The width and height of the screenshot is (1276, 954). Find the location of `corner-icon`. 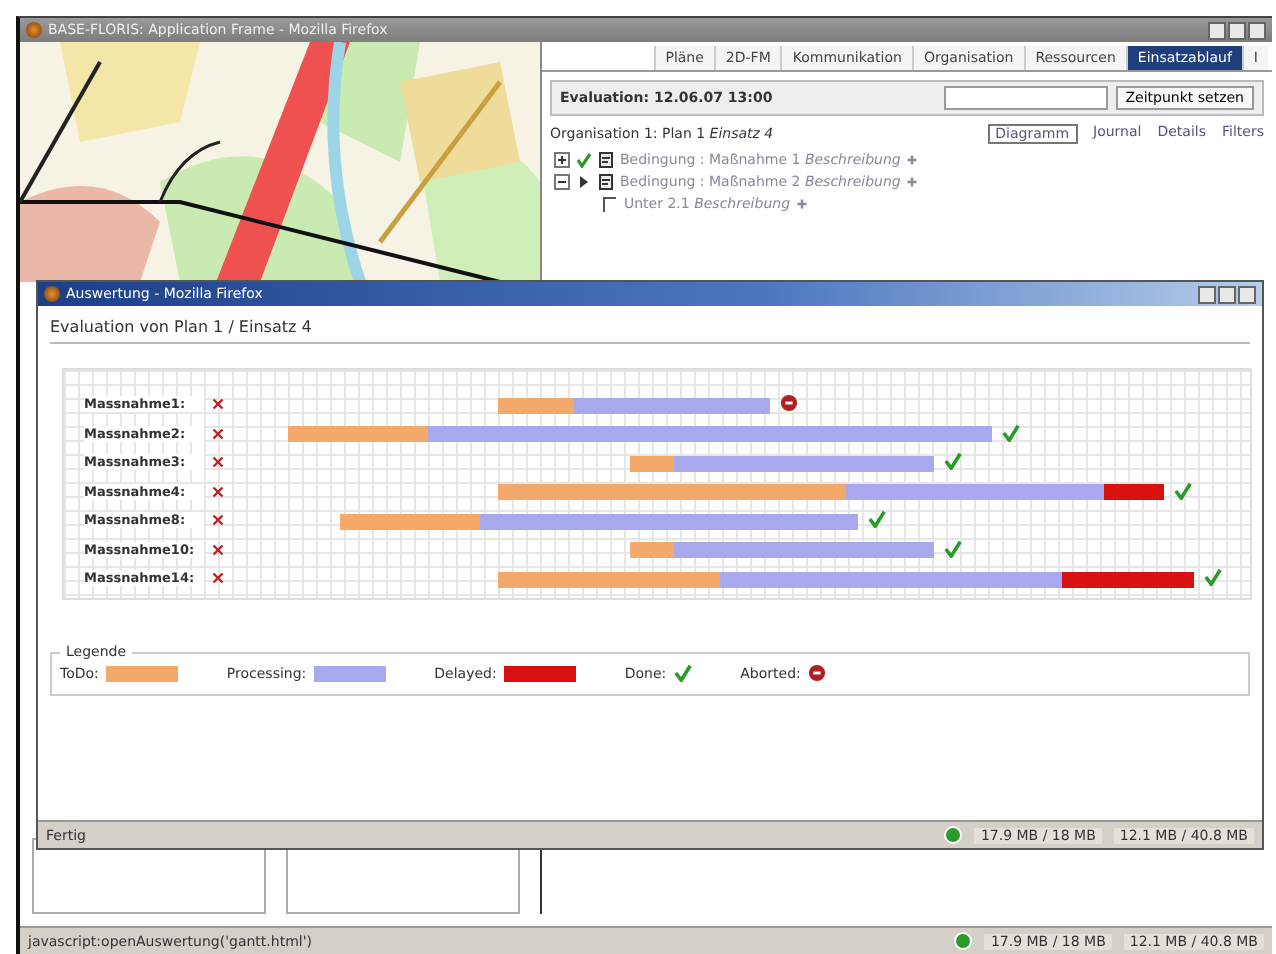

corner-icon is located at coordinates (610, 204).